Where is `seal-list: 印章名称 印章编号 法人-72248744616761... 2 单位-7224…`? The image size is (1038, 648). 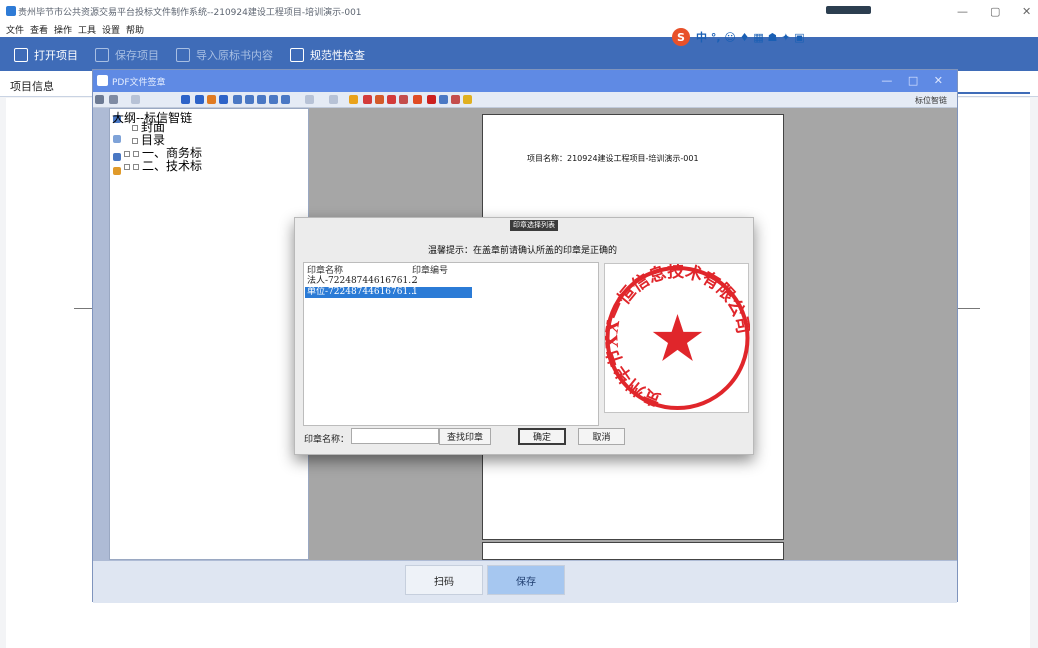 seal-list: 印章名称 印章编号 法人-72248744616761... 2 单位-7224… is located at coordinates (451, 344).